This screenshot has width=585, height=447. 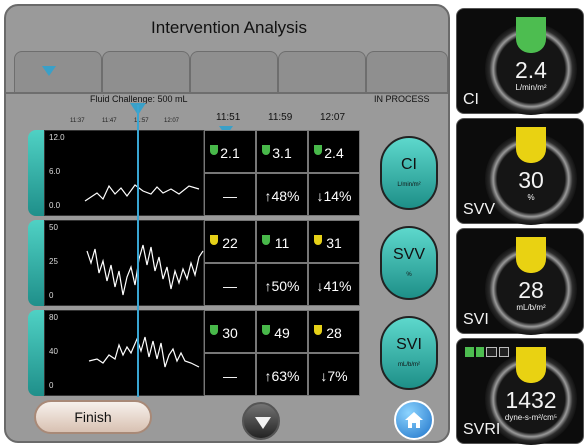 What do you see at coordinates (142, 193) in the screenshot?
I see `ci-trend-line` at bounding box center [142, 193].